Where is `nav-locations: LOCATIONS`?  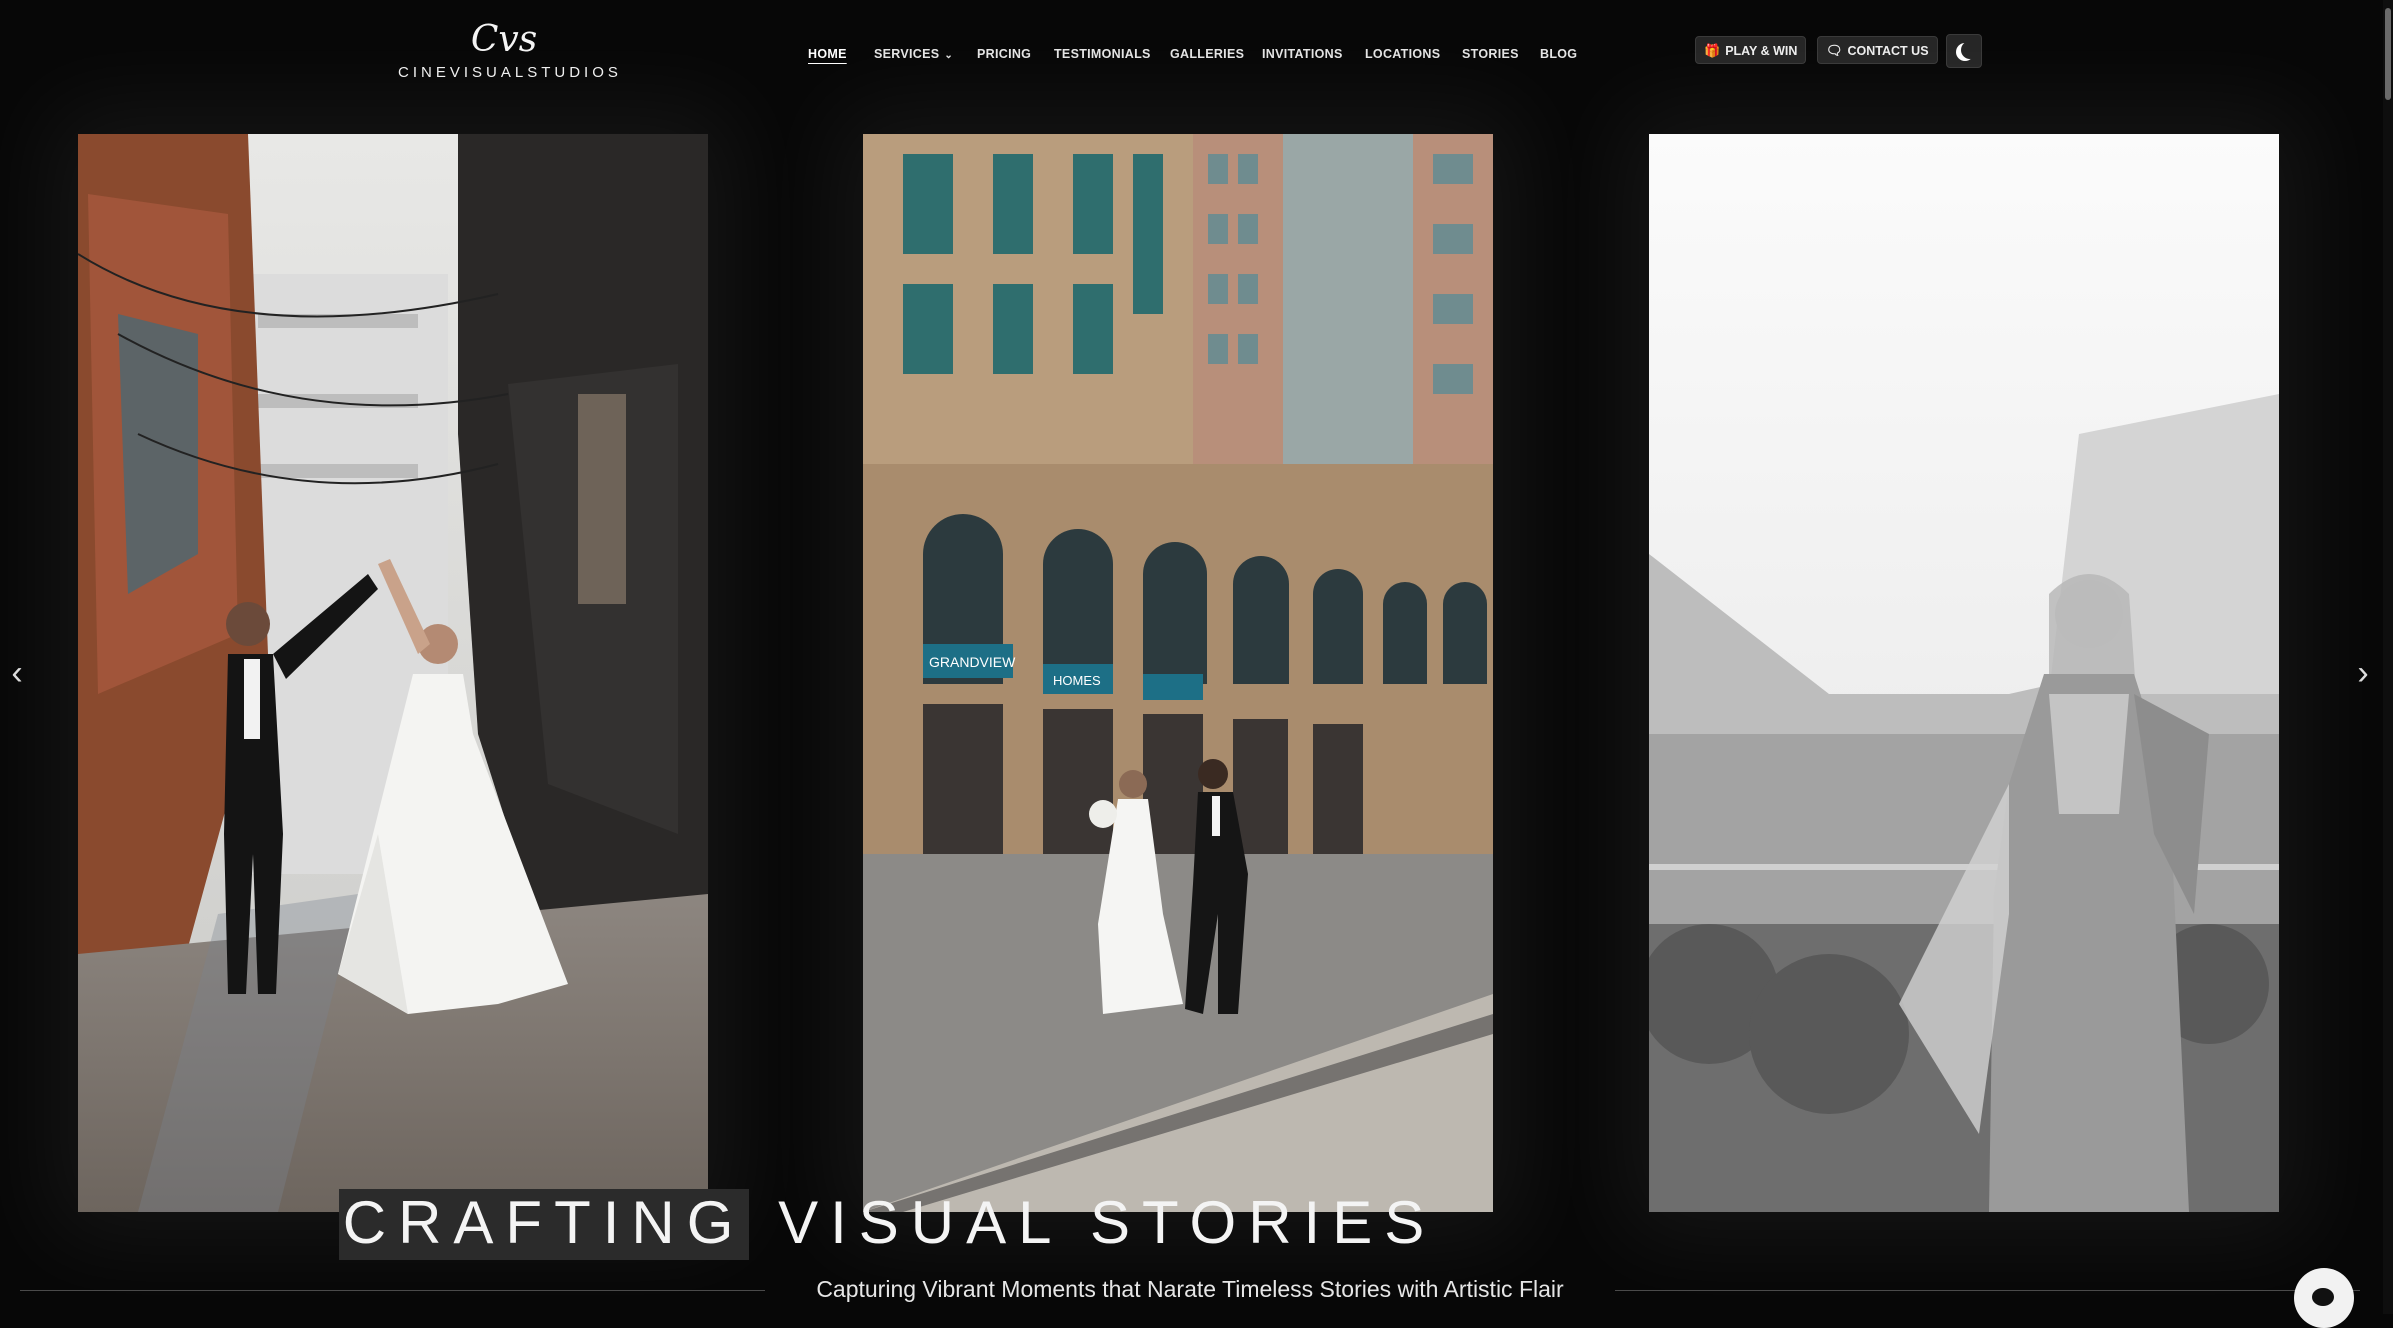 nav-locations: LOCATIONS is located at coordinates (1402, 54).